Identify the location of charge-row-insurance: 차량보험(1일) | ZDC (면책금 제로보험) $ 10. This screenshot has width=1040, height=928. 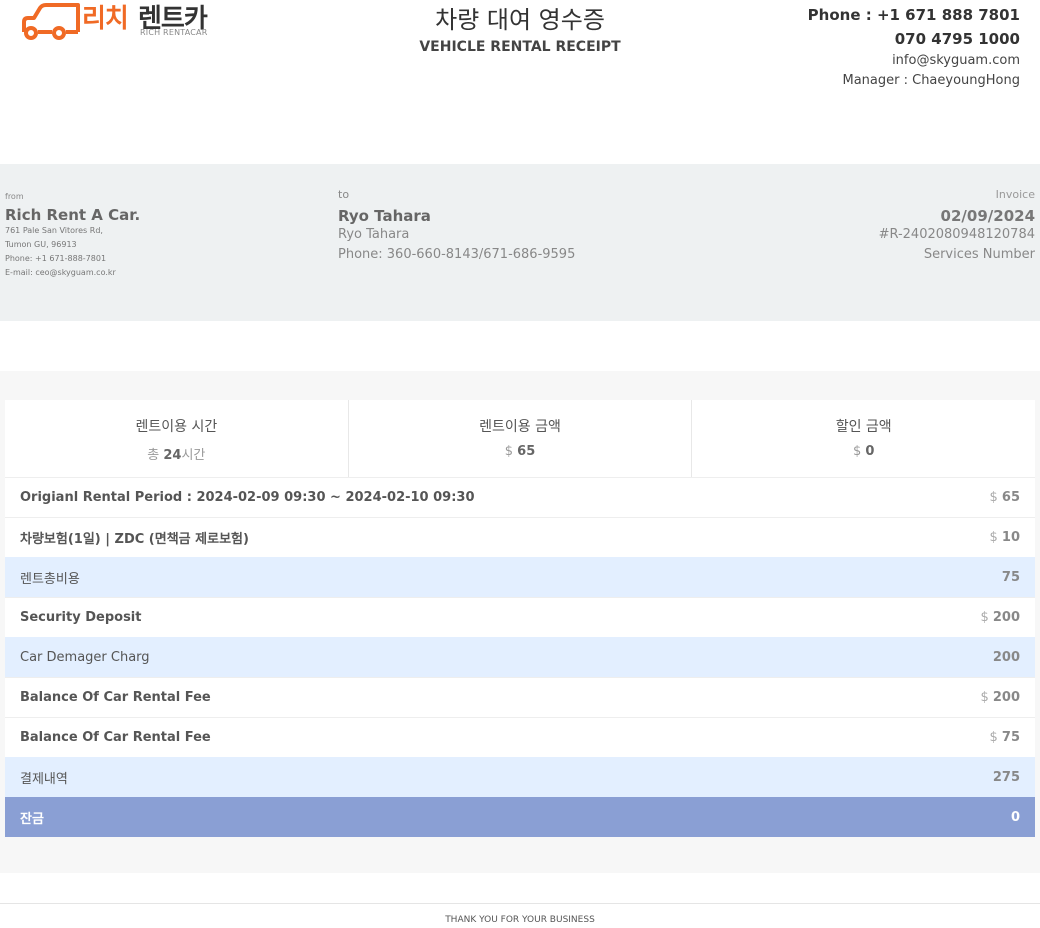
(520, 537).